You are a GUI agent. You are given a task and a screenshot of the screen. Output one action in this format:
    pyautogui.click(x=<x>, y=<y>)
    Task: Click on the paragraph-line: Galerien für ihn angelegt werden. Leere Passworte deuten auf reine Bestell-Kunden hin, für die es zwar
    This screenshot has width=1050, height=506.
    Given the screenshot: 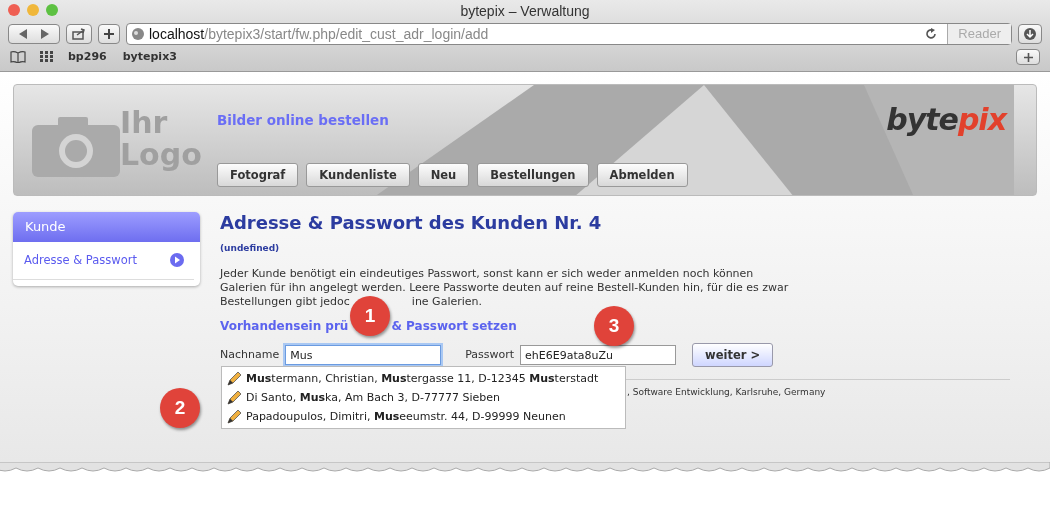 What is the action you would take?
    pyautogui.click(x=505, y=288)
    